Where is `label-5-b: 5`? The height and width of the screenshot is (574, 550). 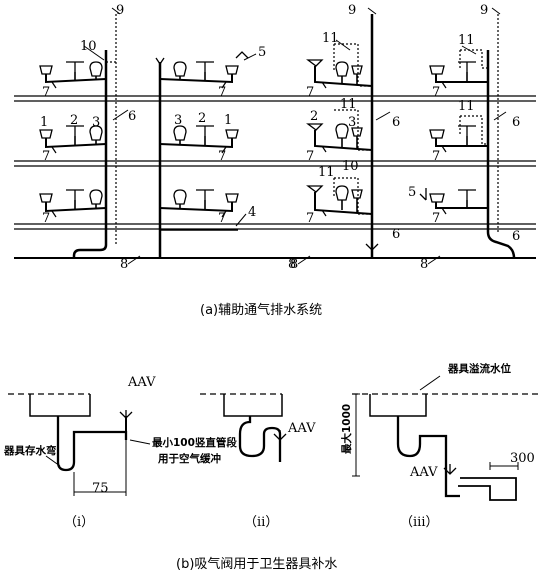 label-5-b: 5 is located at coordinates (262, 52).